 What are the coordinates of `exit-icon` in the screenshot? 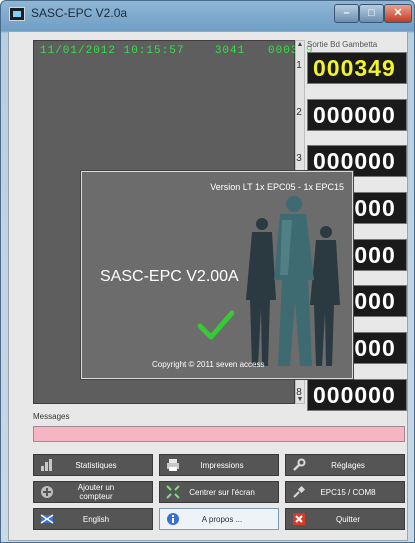 It's located at (299, 519).